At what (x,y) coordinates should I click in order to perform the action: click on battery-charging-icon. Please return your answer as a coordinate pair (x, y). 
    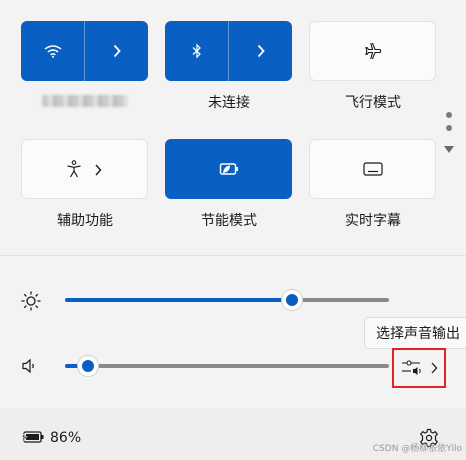
    Looking at the image, I should click on (33, 437).